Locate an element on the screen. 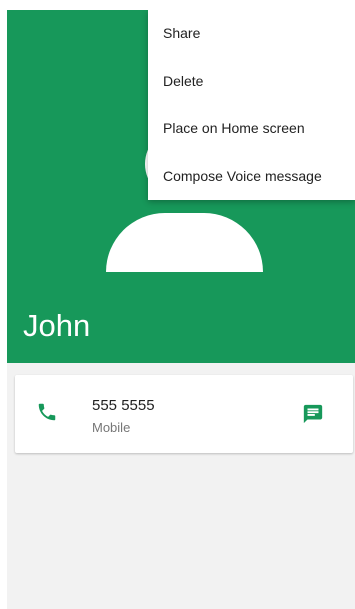 This screenshot has height=609, width=355. contact-name: John is located at coordinates (57, 325).